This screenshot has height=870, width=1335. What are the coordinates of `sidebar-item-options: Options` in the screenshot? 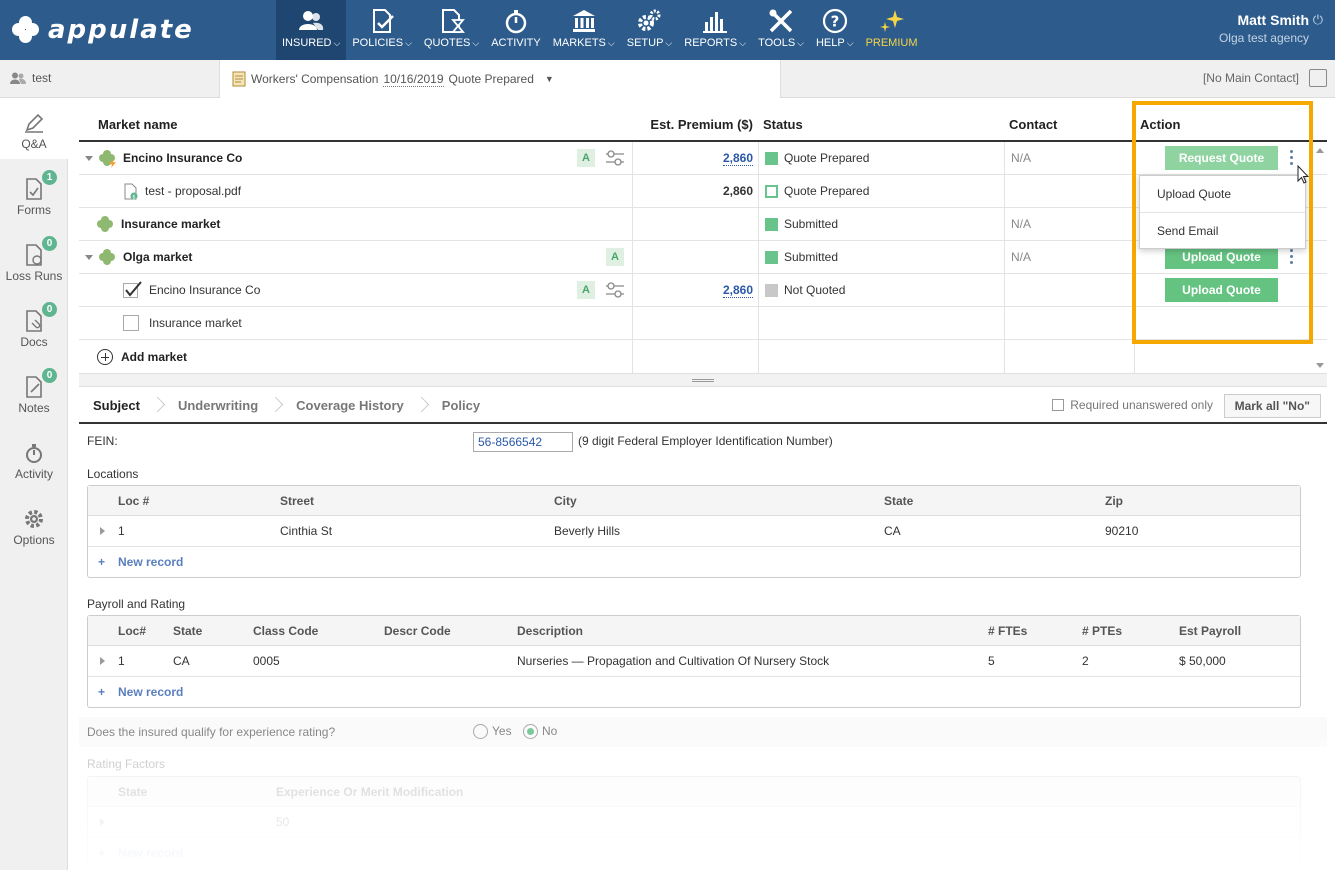 It's located at (34, 527).